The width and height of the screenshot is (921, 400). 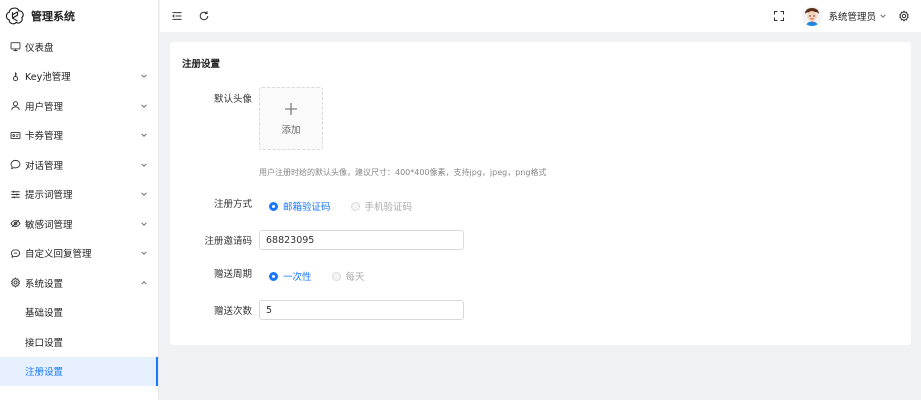 I want to click on avatar, so click(x=812, y=16).